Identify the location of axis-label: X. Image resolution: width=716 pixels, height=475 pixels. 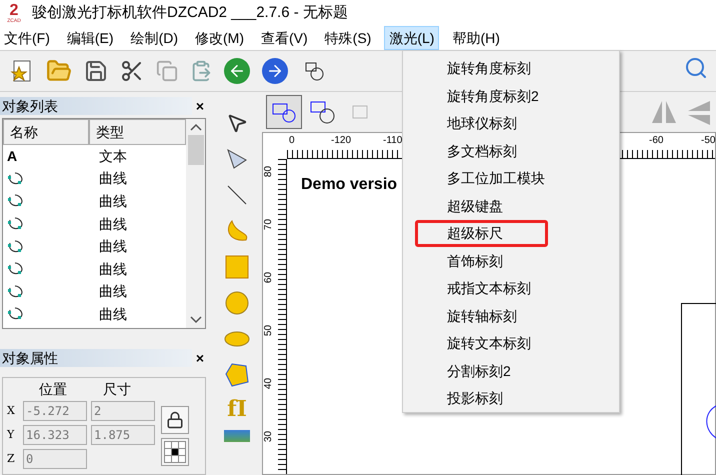
(11, 410).